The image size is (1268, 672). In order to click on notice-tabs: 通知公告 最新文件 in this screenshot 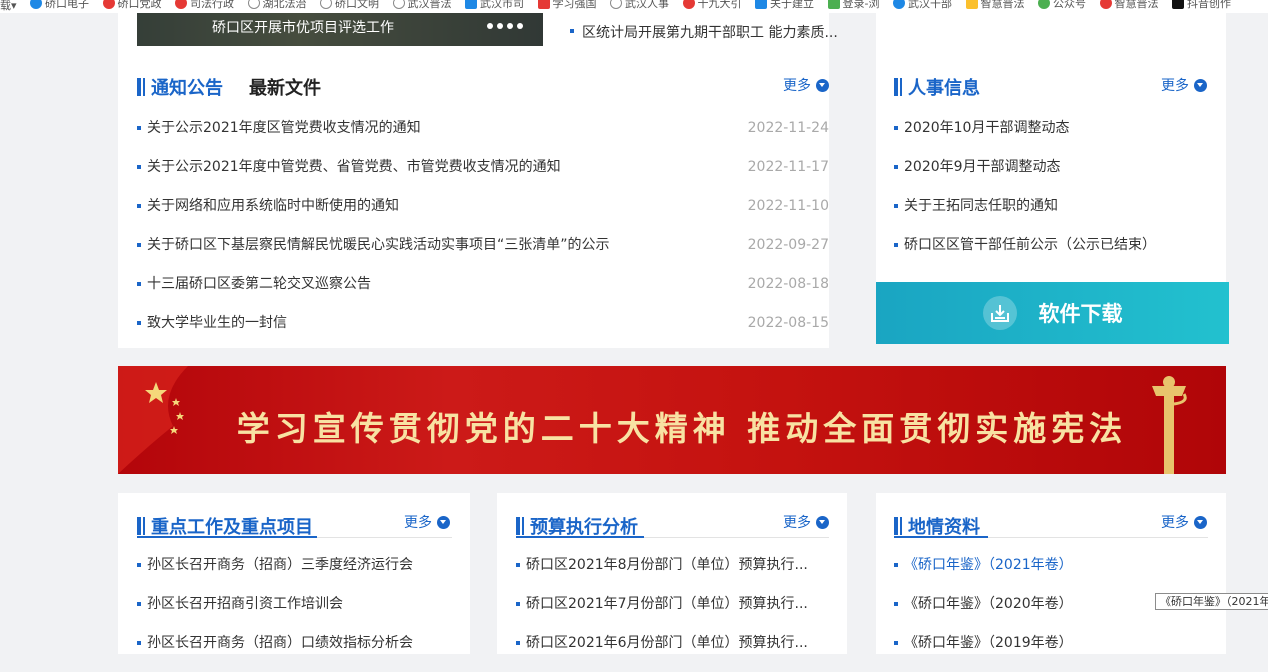, I will do `click(229, 87)`.